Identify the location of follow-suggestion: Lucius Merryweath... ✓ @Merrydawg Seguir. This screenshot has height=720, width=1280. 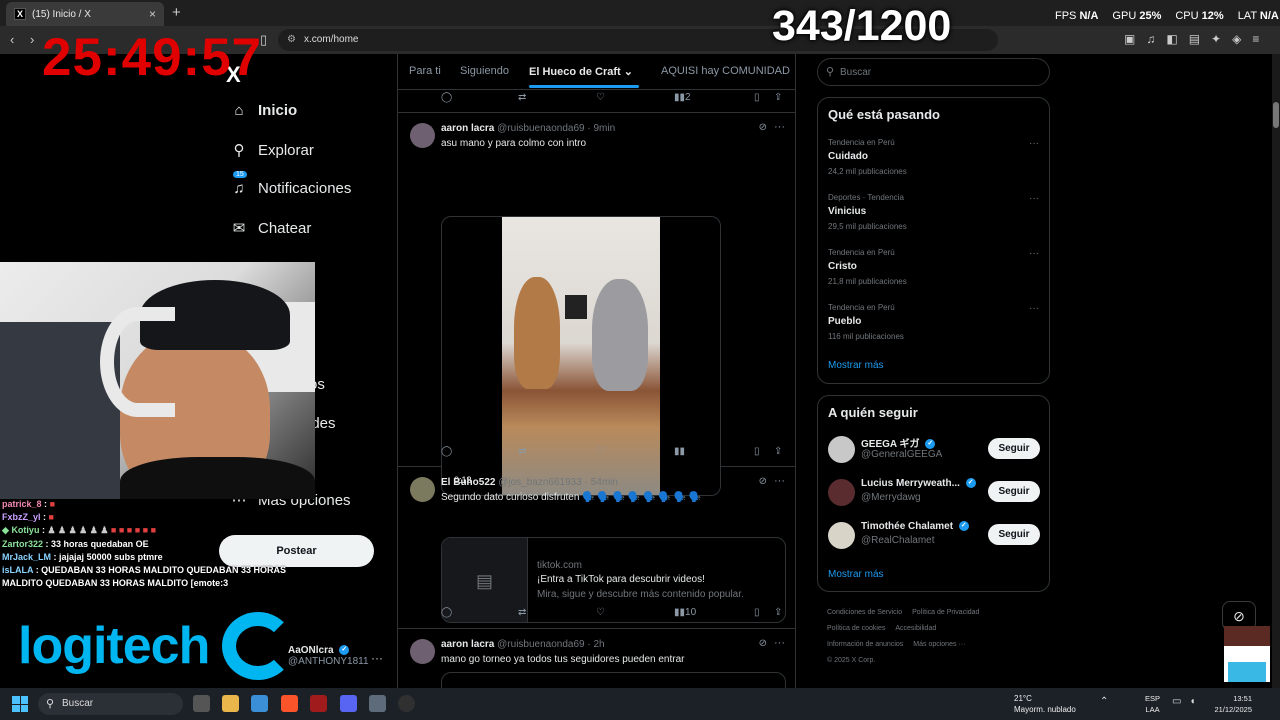
(934, 492).